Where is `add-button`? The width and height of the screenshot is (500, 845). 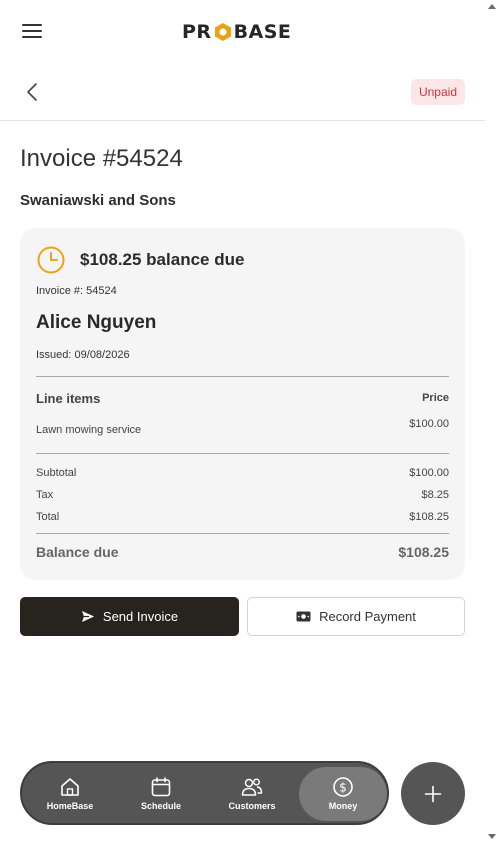 add-button is located at coordinates (433, 793).